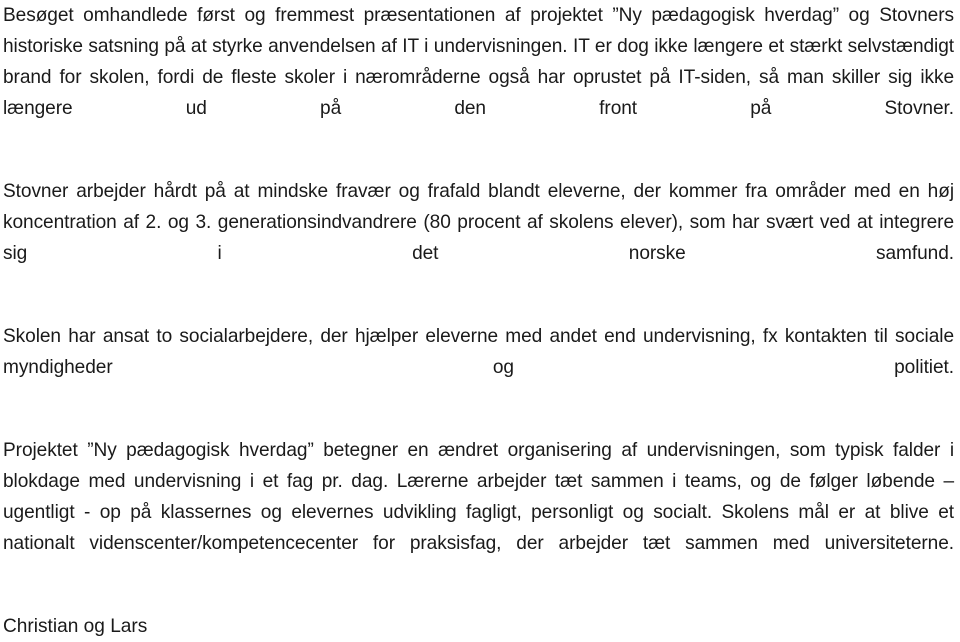 This screenshot has width=960, height=642. Describe the element at coordinates (75, 626) in the screenshot. I see `signature-line: Christian og Lars` at that location.